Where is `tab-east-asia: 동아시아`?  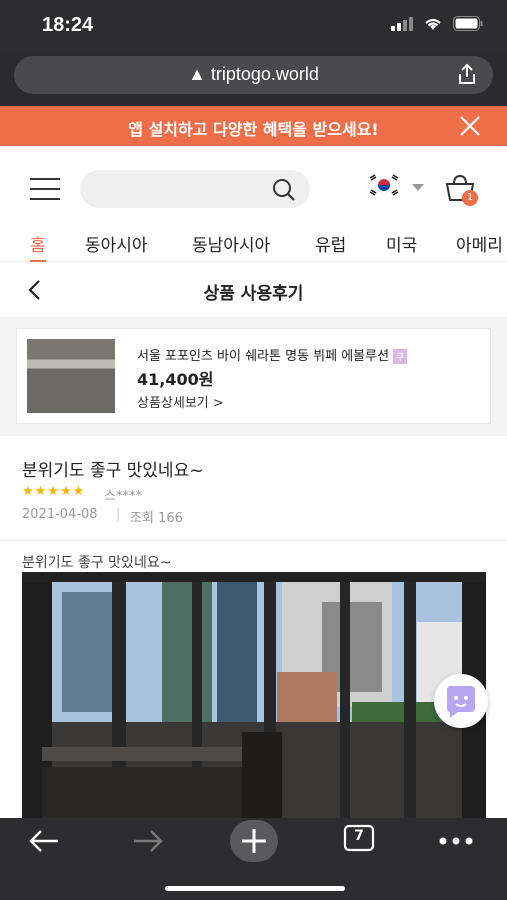
tab-east-asia: 동아시아 is located at coordinates (116, 243).